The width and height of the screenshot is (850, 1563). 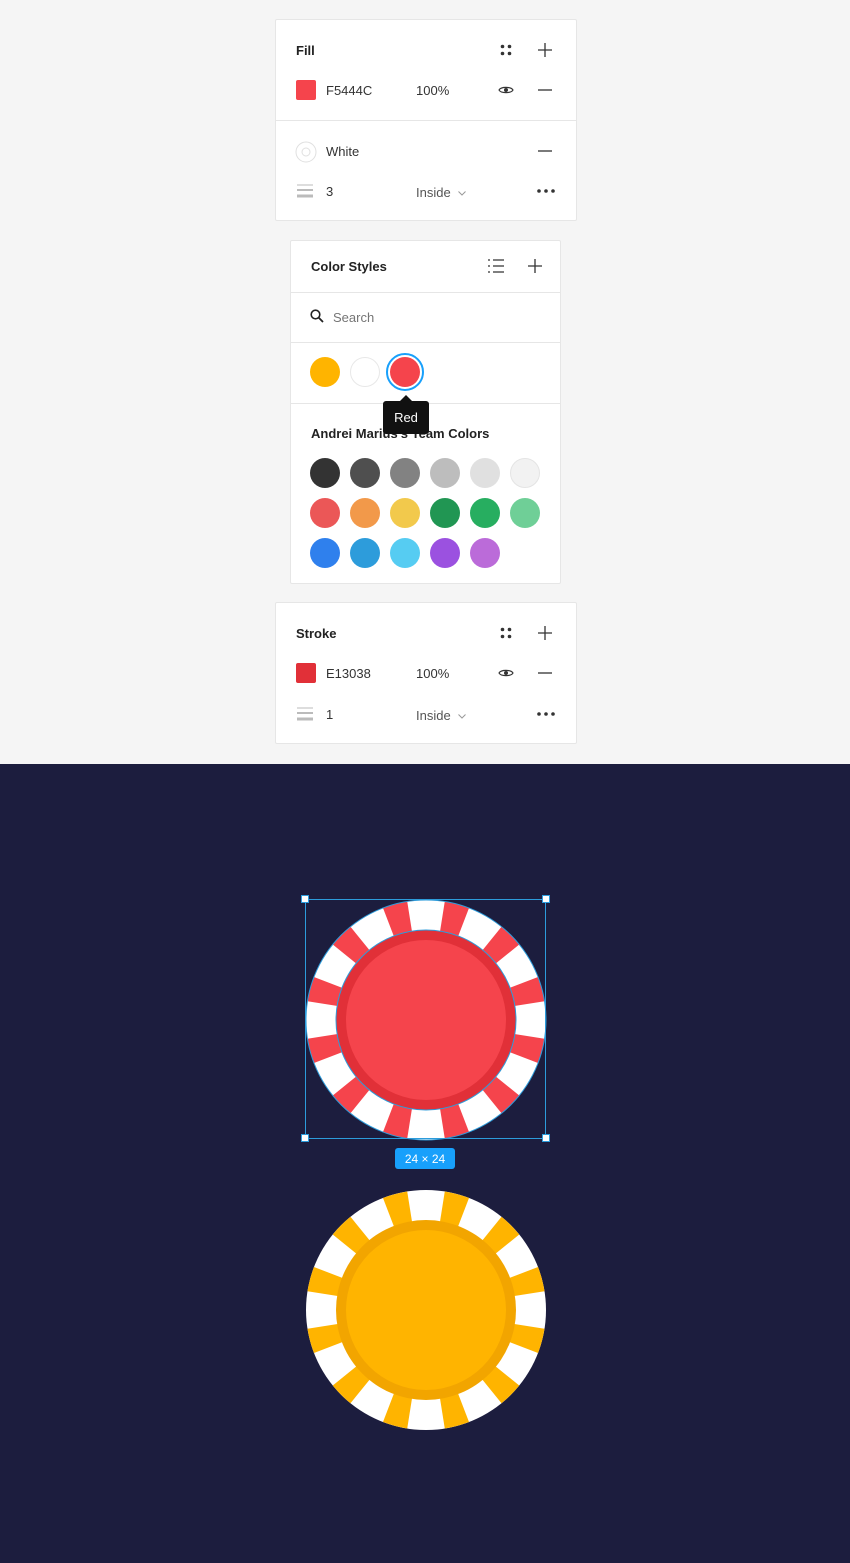 I want to click on chip-center, so click(x=426, y=1310).